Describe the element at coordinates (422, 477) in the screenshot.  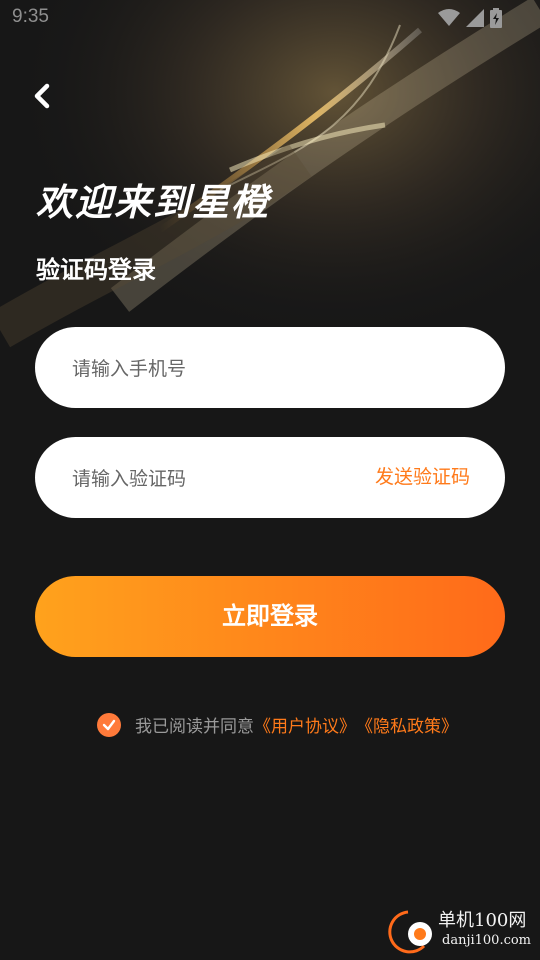
I see `send-code-button: 发送验证码` at that location.